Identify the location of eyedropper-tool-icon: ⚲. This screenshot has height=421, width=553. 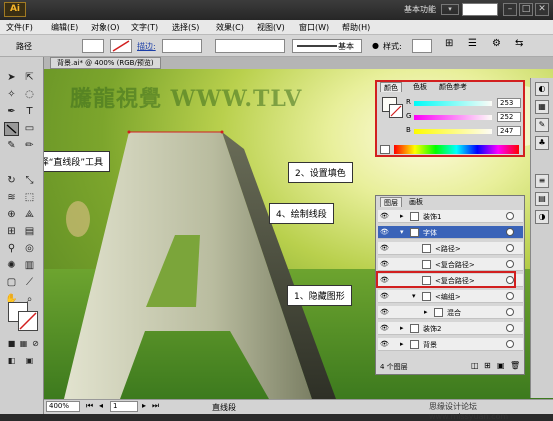
(11, 249).